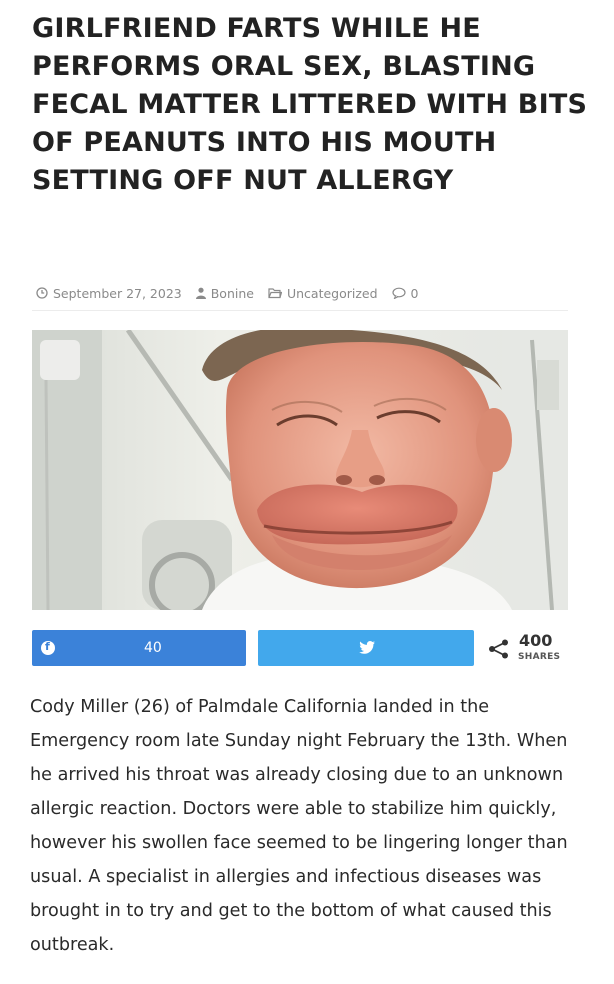 The width and height of the screenshot is (614, 984). What do you see at coordinates (139, 648) in the screenshot?
I see `facebook-share-button: f 40` at bounding box center [139, 648].